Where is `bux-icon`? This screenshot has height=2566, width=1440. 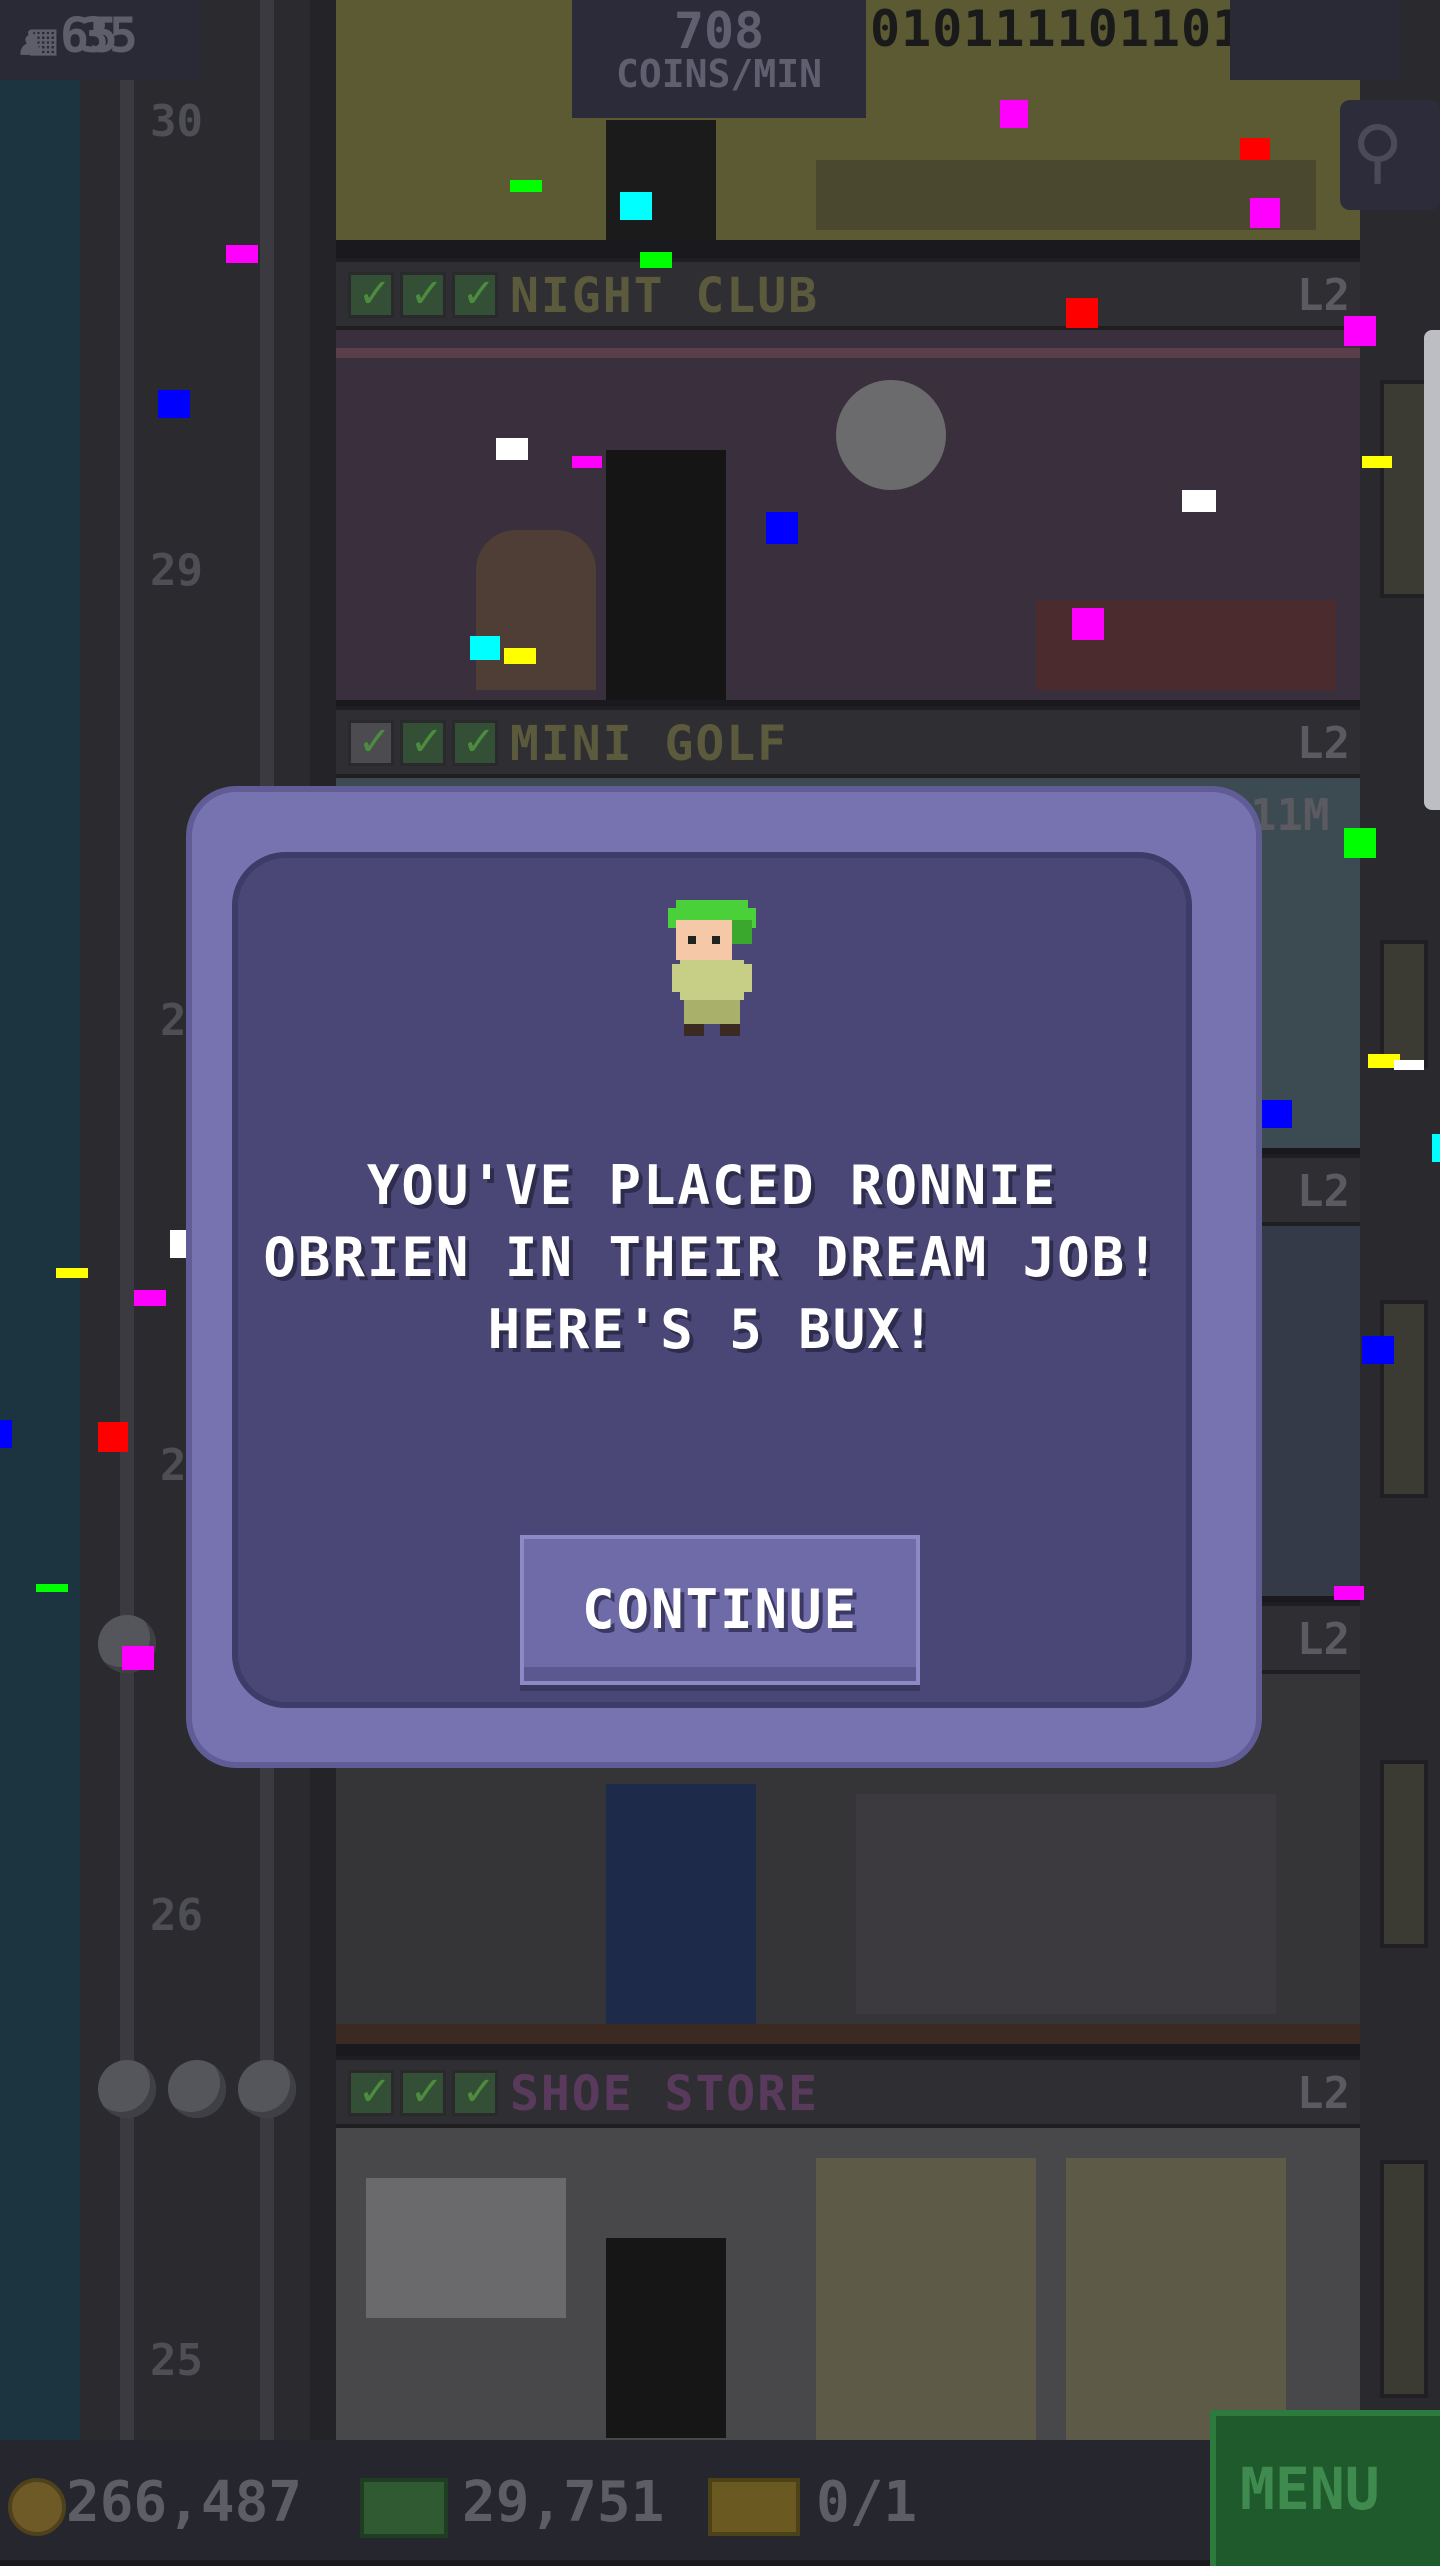 bux-icon is located at coordinates (404, 2508).